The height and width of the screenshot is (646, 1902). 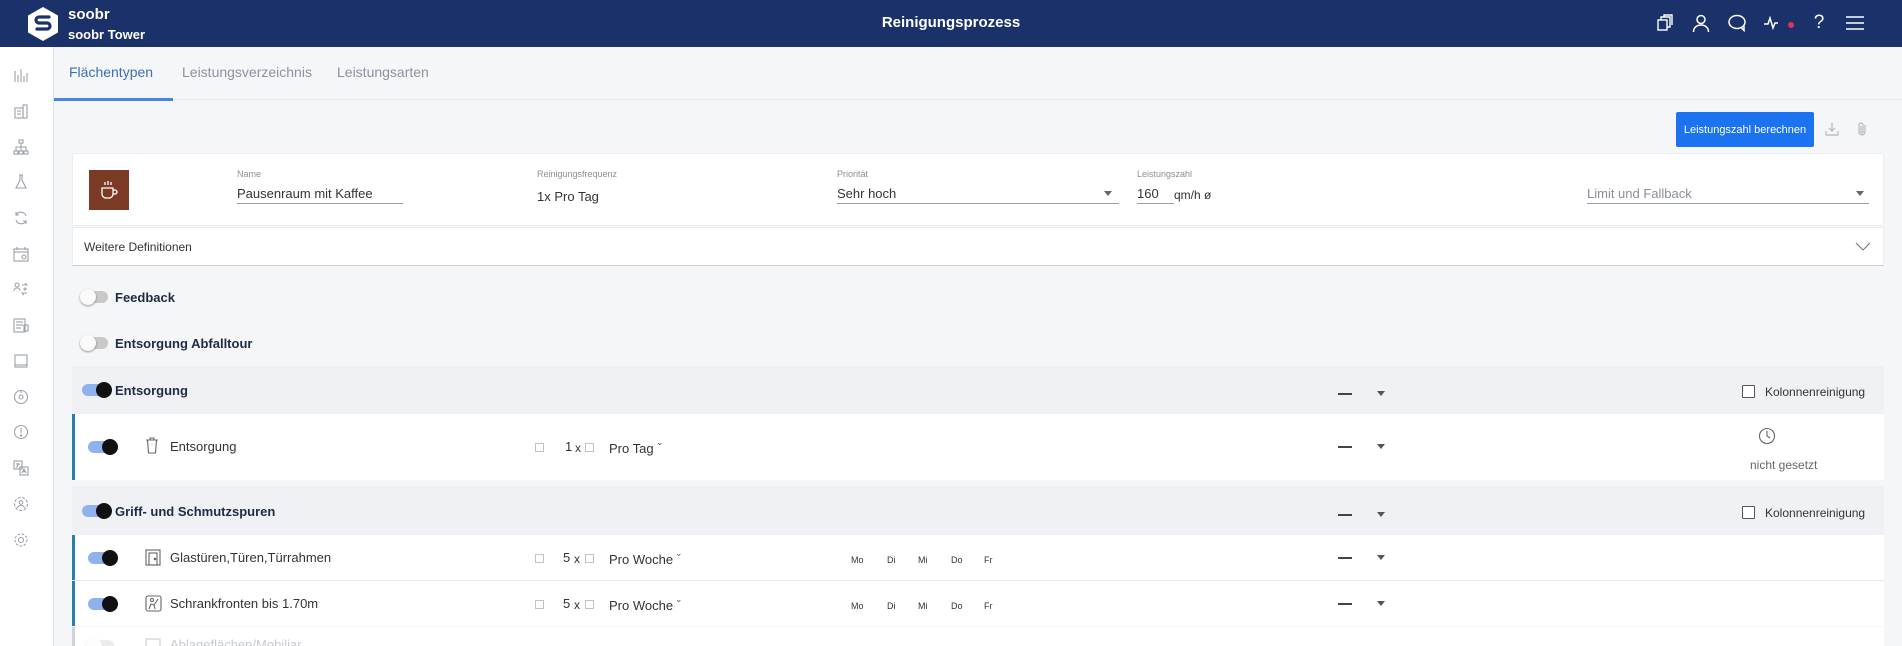 I want to click on gear-icon, so click(x=21, y=540).